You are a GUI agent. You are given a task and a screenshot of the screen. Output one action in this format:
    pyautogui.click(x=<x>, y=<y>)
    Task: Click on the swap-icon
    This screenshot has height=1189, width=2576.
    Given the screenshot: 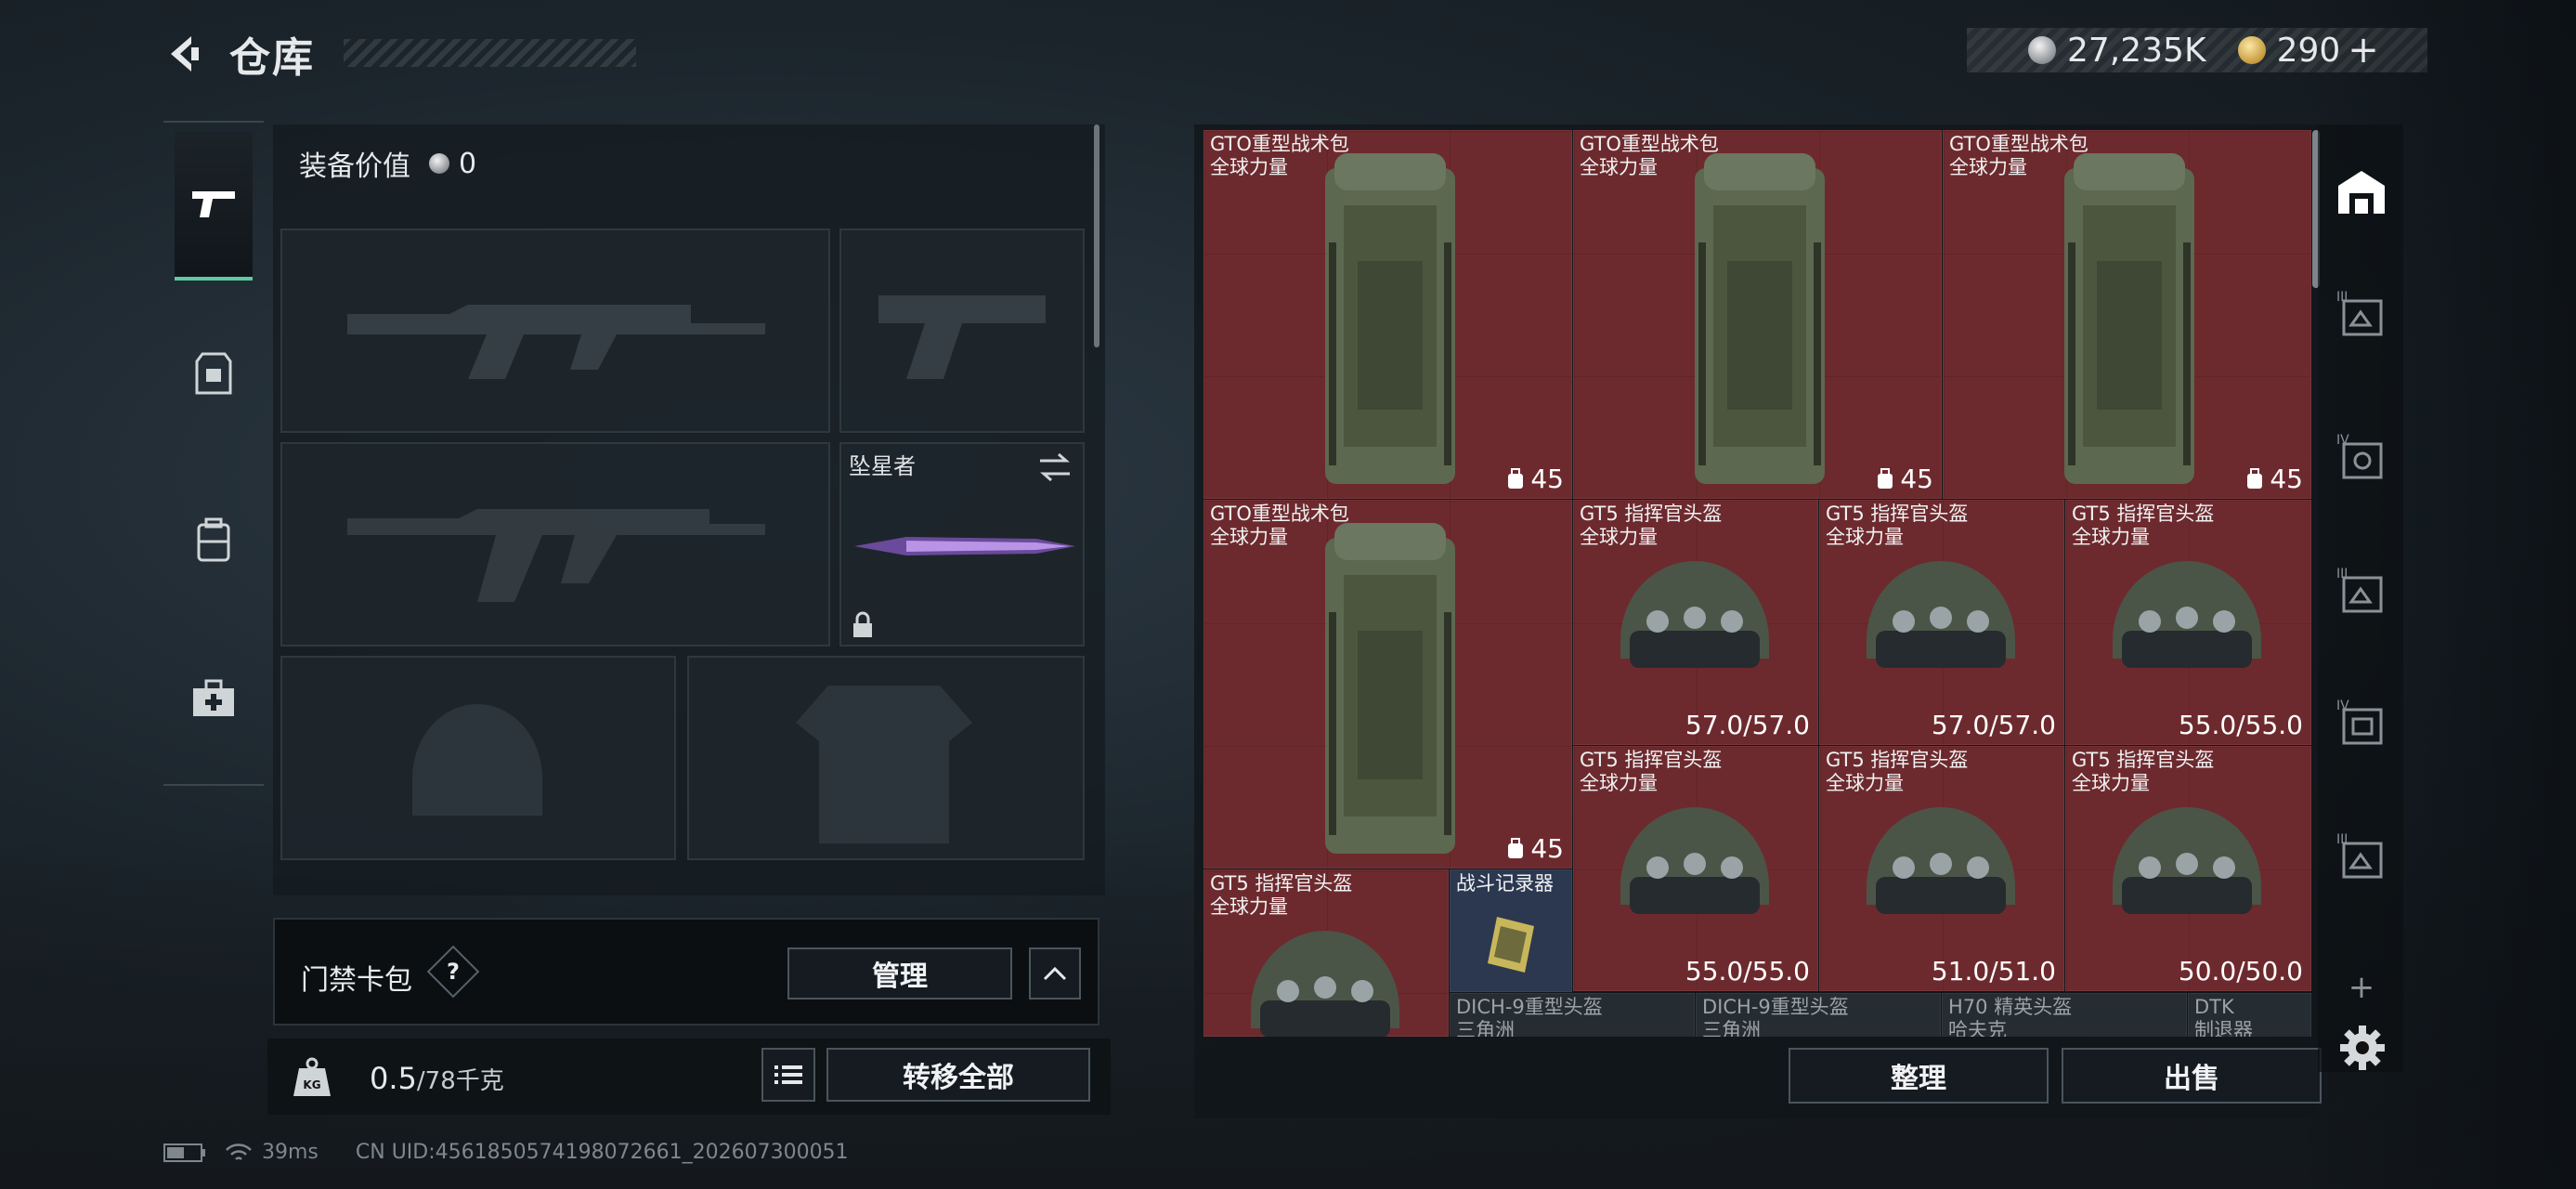 What is the action you would take?
    pyautogui.click(x=1054, y=467)
    